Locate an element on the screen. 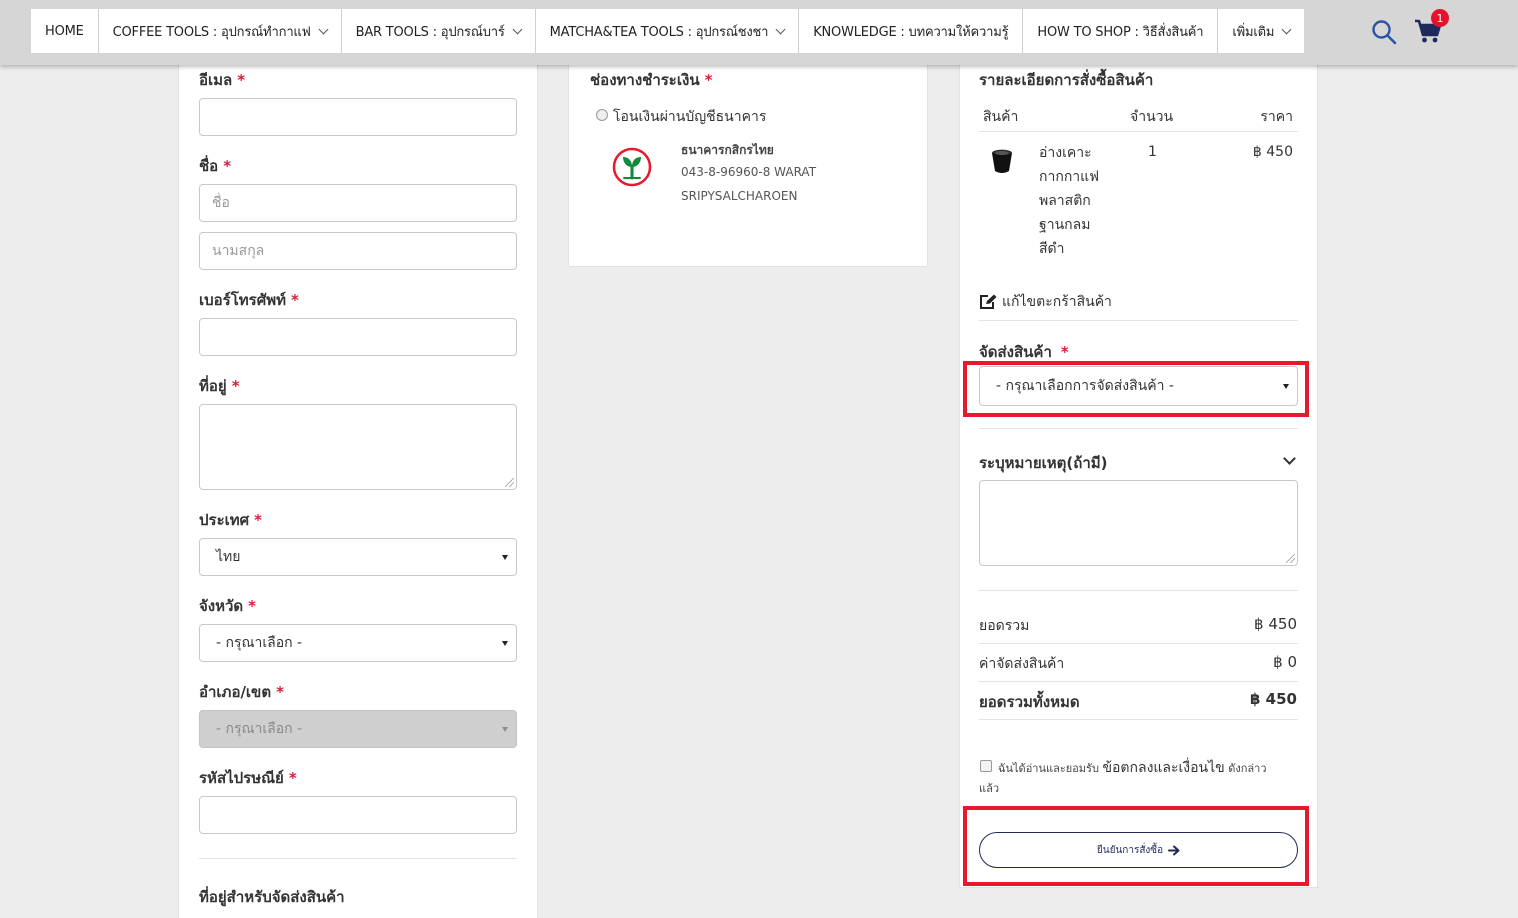 The height and width of the screenshot is (918, 1518). nav-item-knowledge: KNOWLEDGE : บทความให้ความรู้ is located at coordinates (911, 31).